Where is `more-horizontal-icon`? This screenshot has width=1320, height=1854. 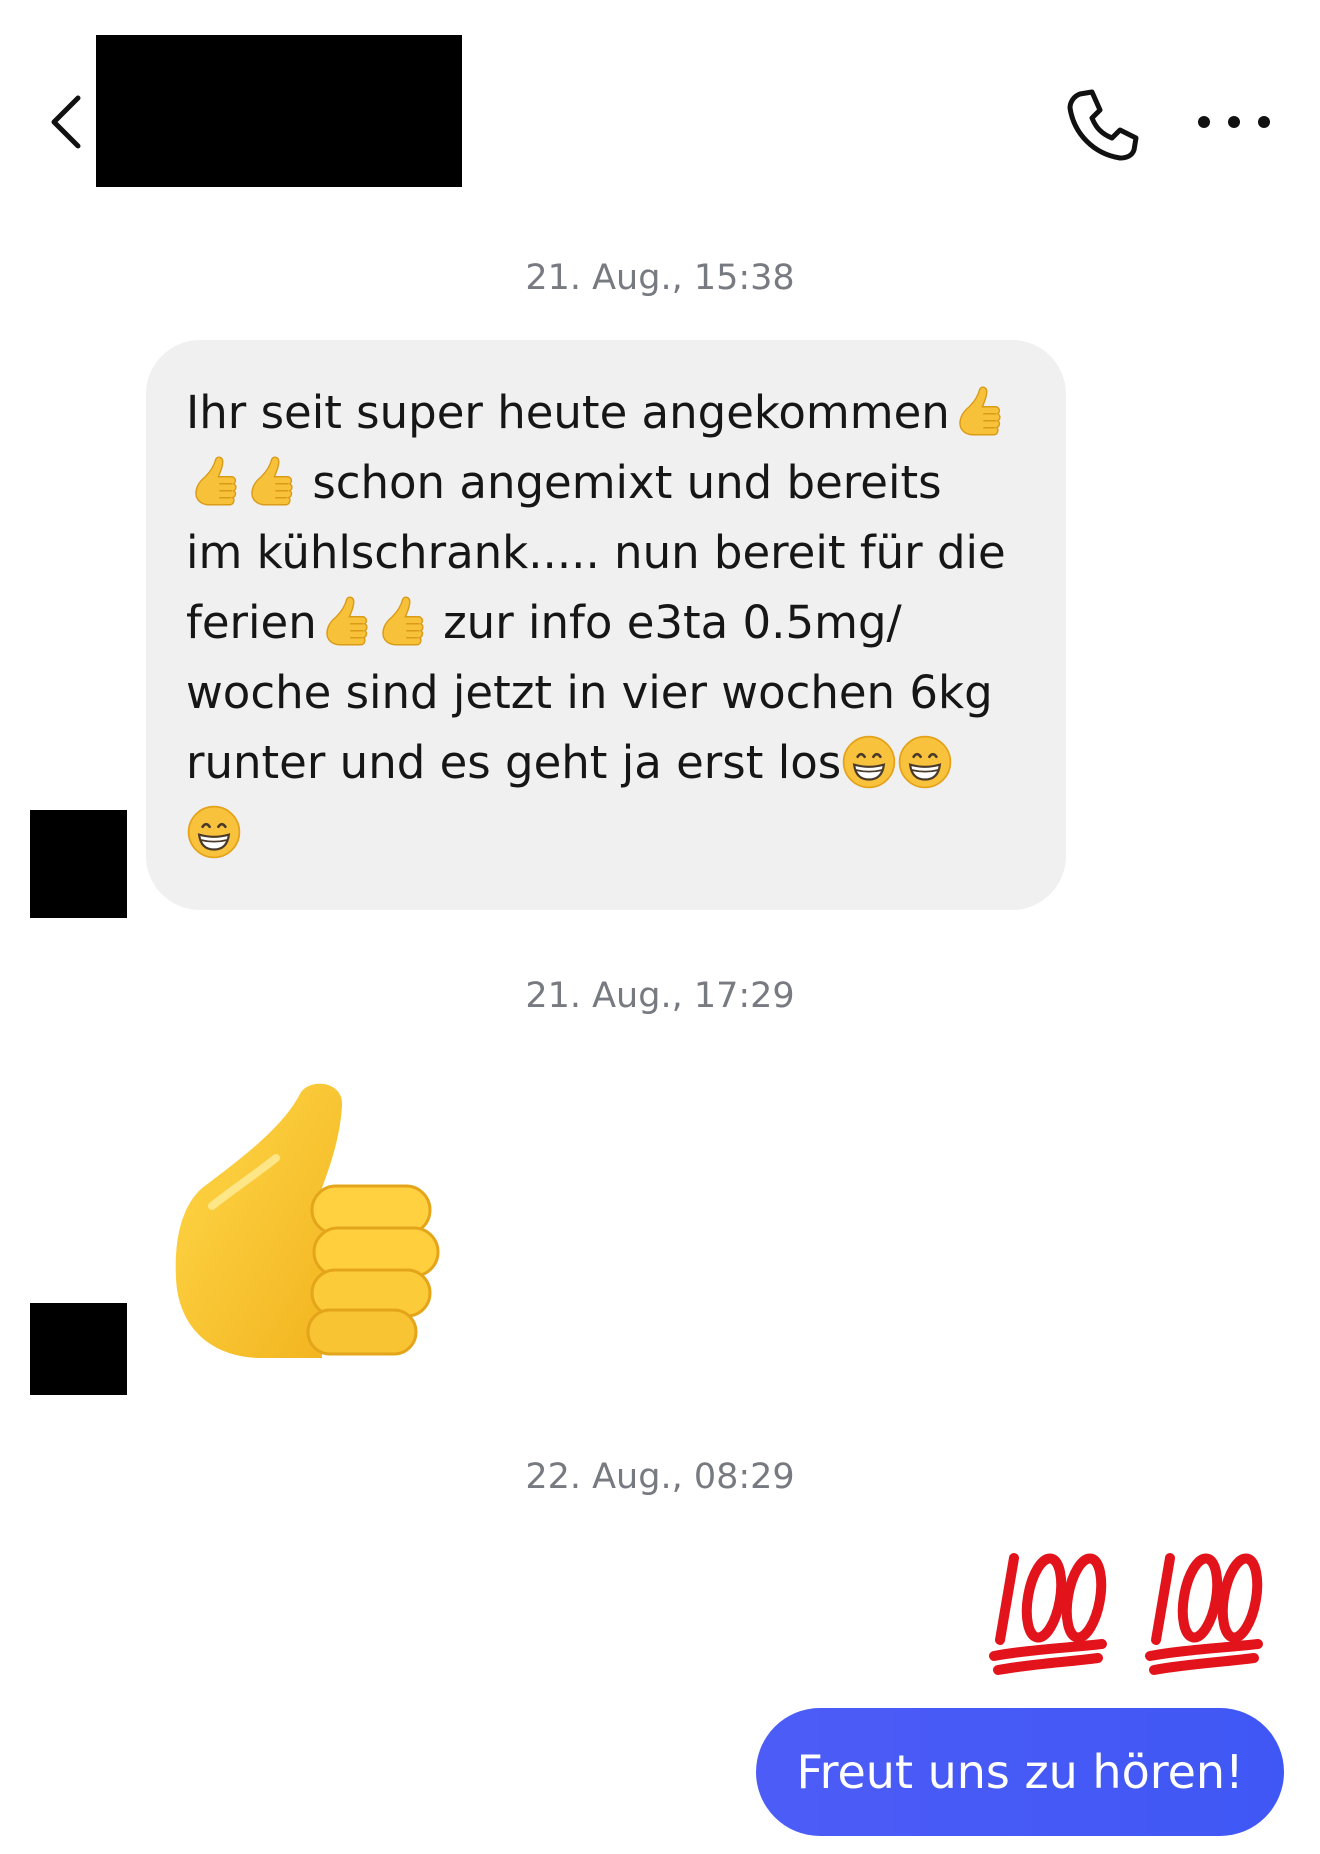
more-horizontal-icon is located at coordinates (1234, 122).